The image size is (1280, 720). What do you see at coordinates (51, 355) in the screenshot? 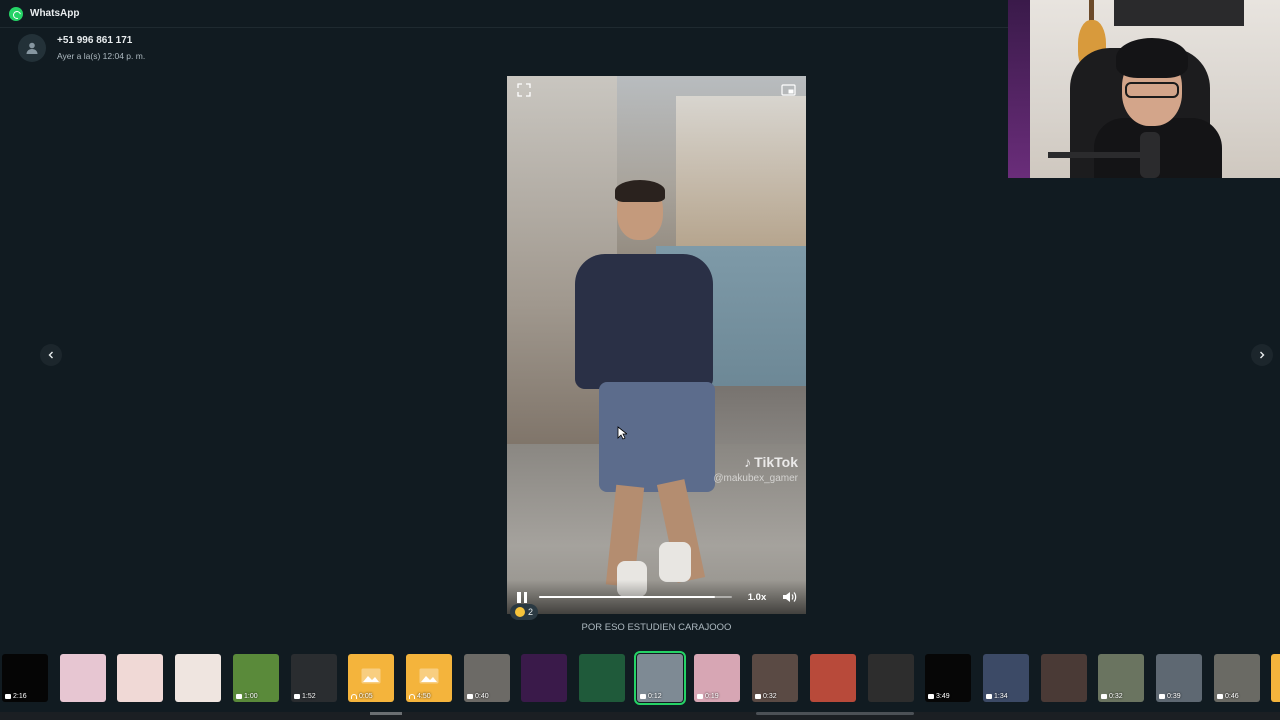
I see `previous-media-button` at bounding box center [51, 355].